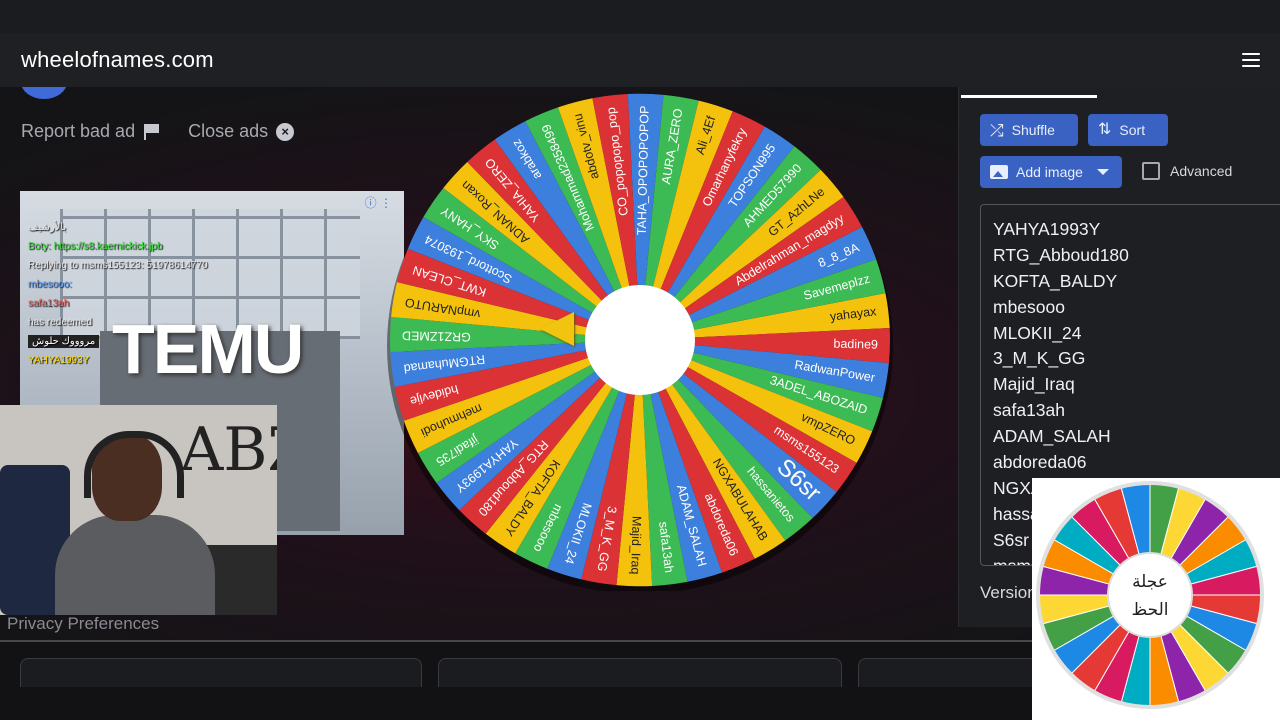 The height and width of the screenshot is (720, 1280). I want to click on avatar, so click(44, 93).